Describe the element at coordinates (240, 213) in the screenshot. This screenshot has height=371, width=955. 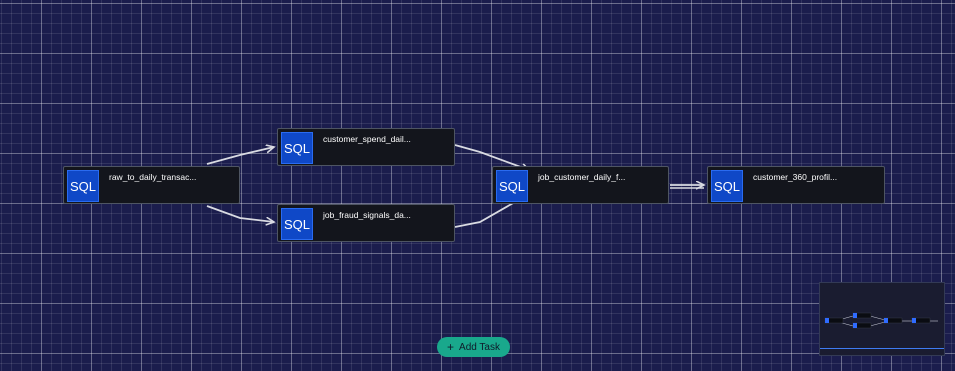
I see `edge-n1-n3` at that location.